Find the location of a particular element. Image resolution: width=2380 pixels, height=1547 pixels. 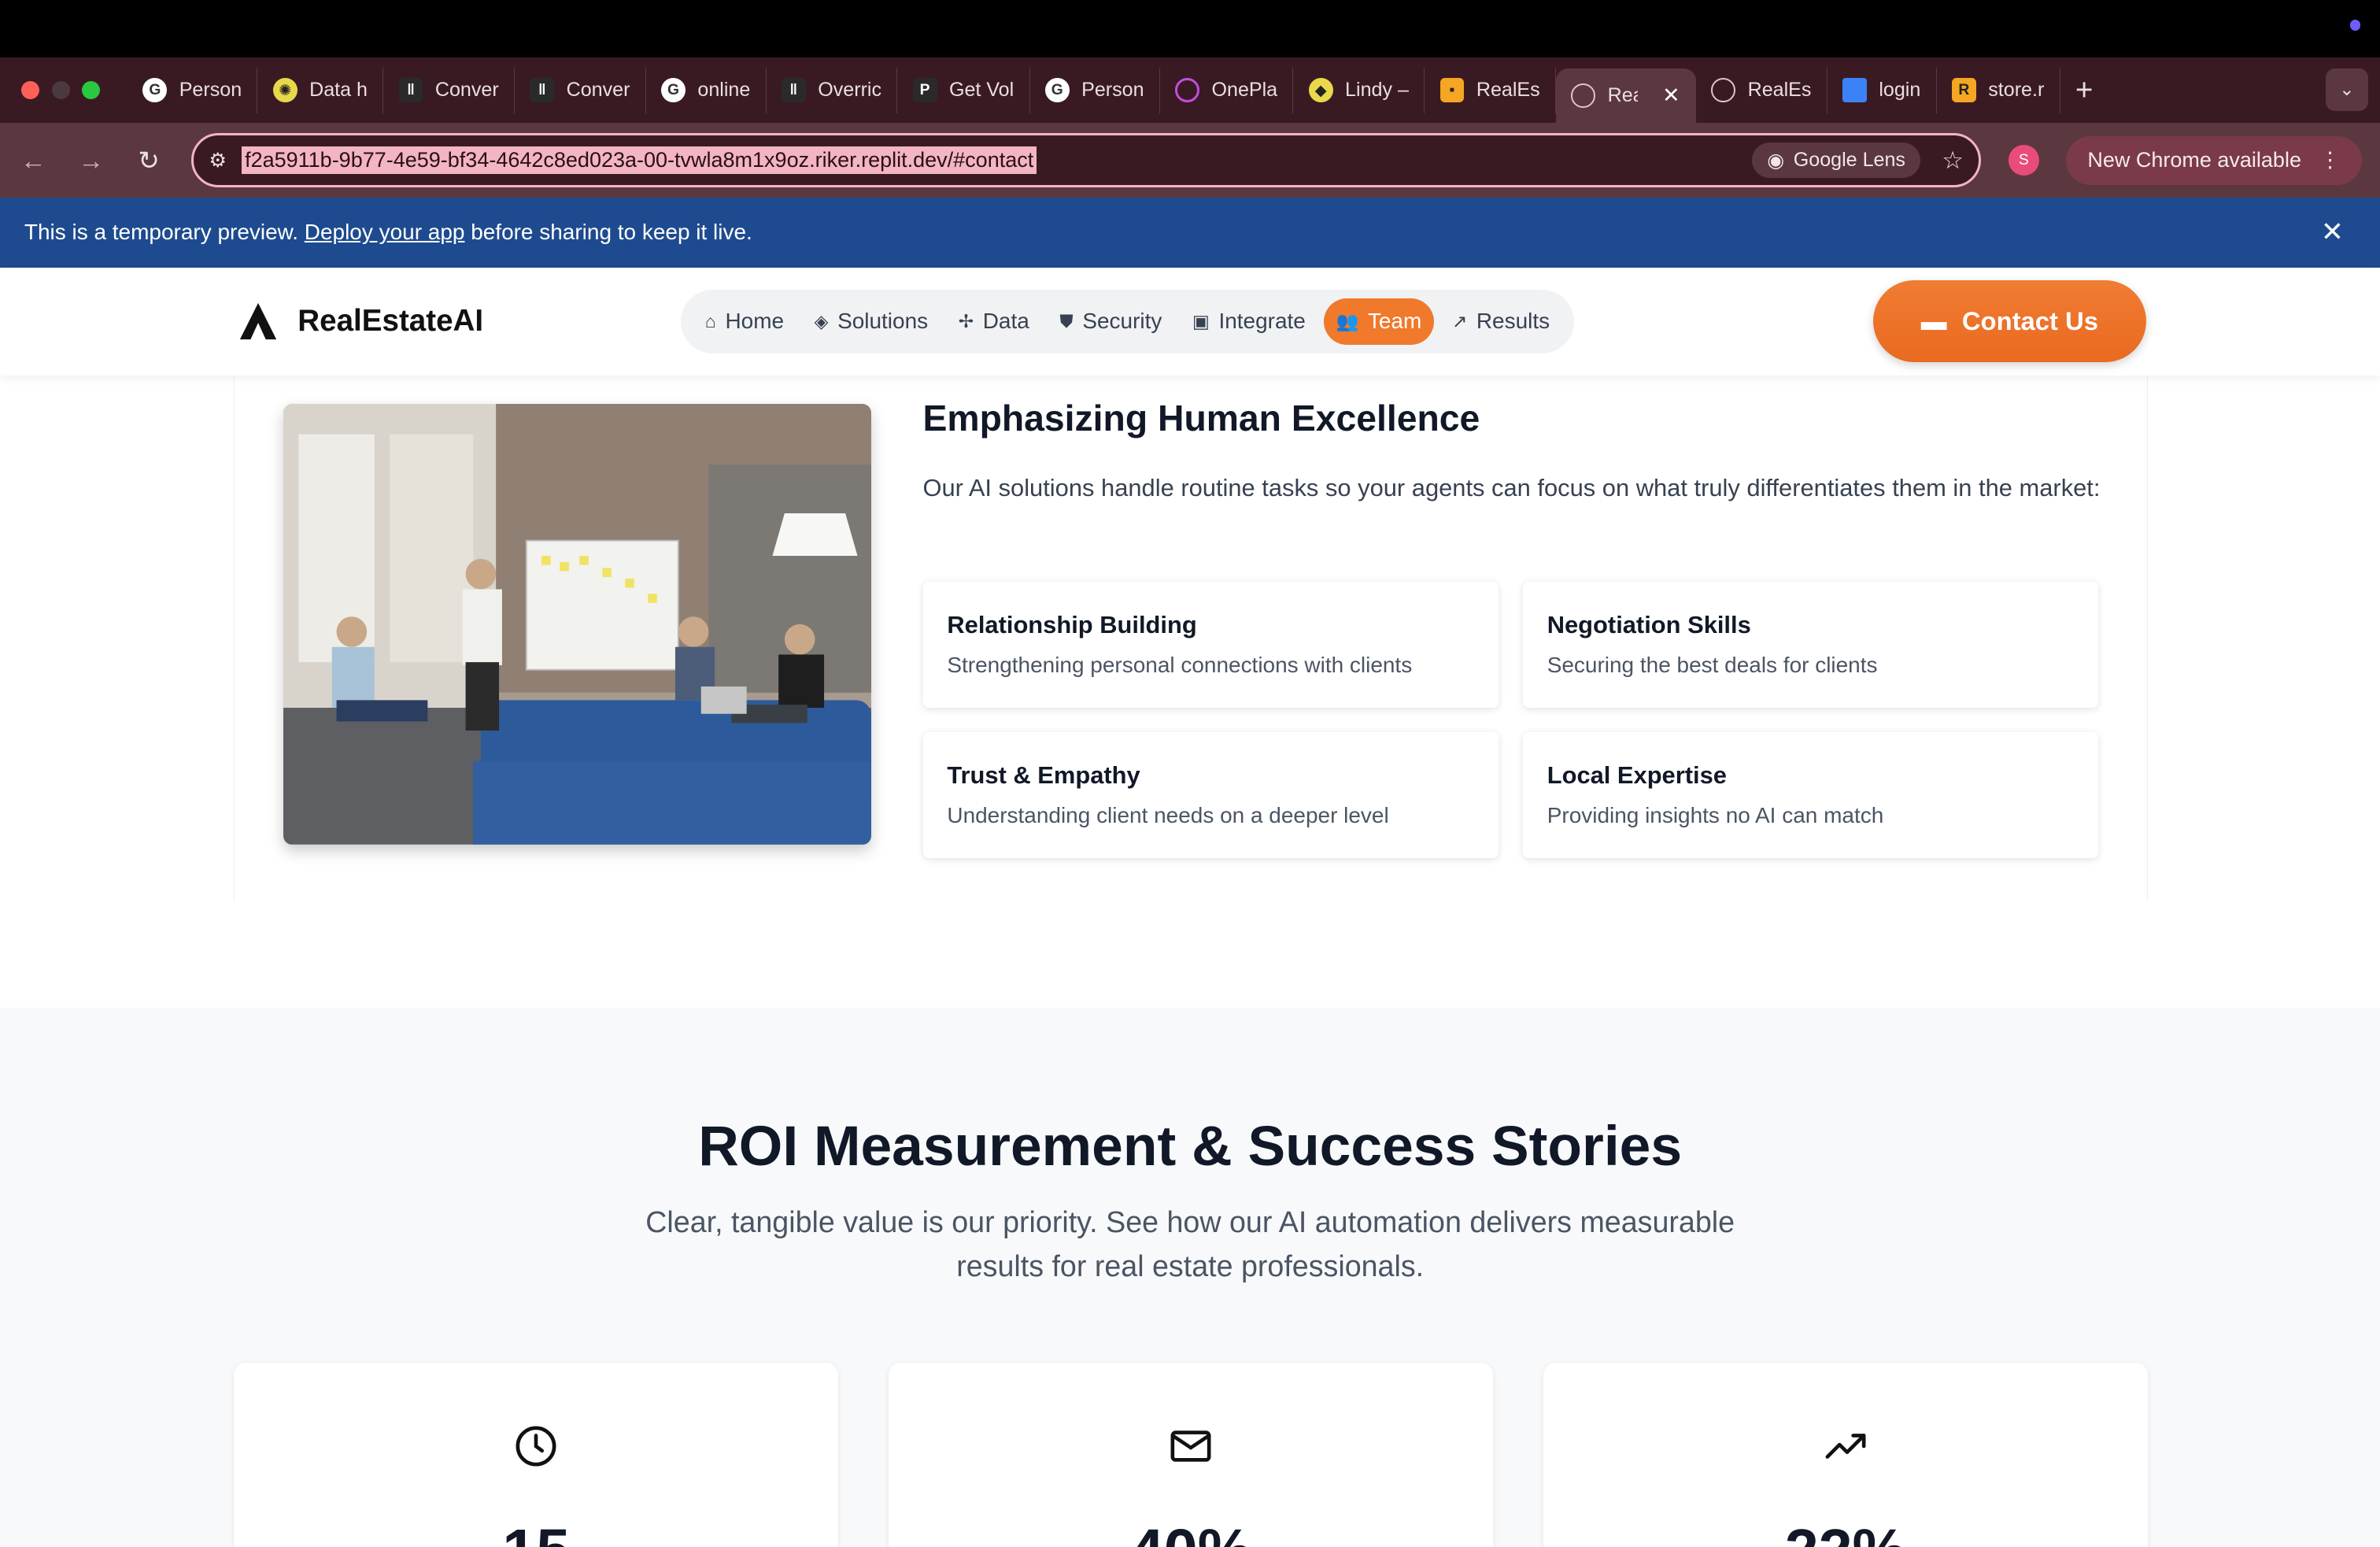

stat-value: 22% is located at coordinates (1845, 1531).